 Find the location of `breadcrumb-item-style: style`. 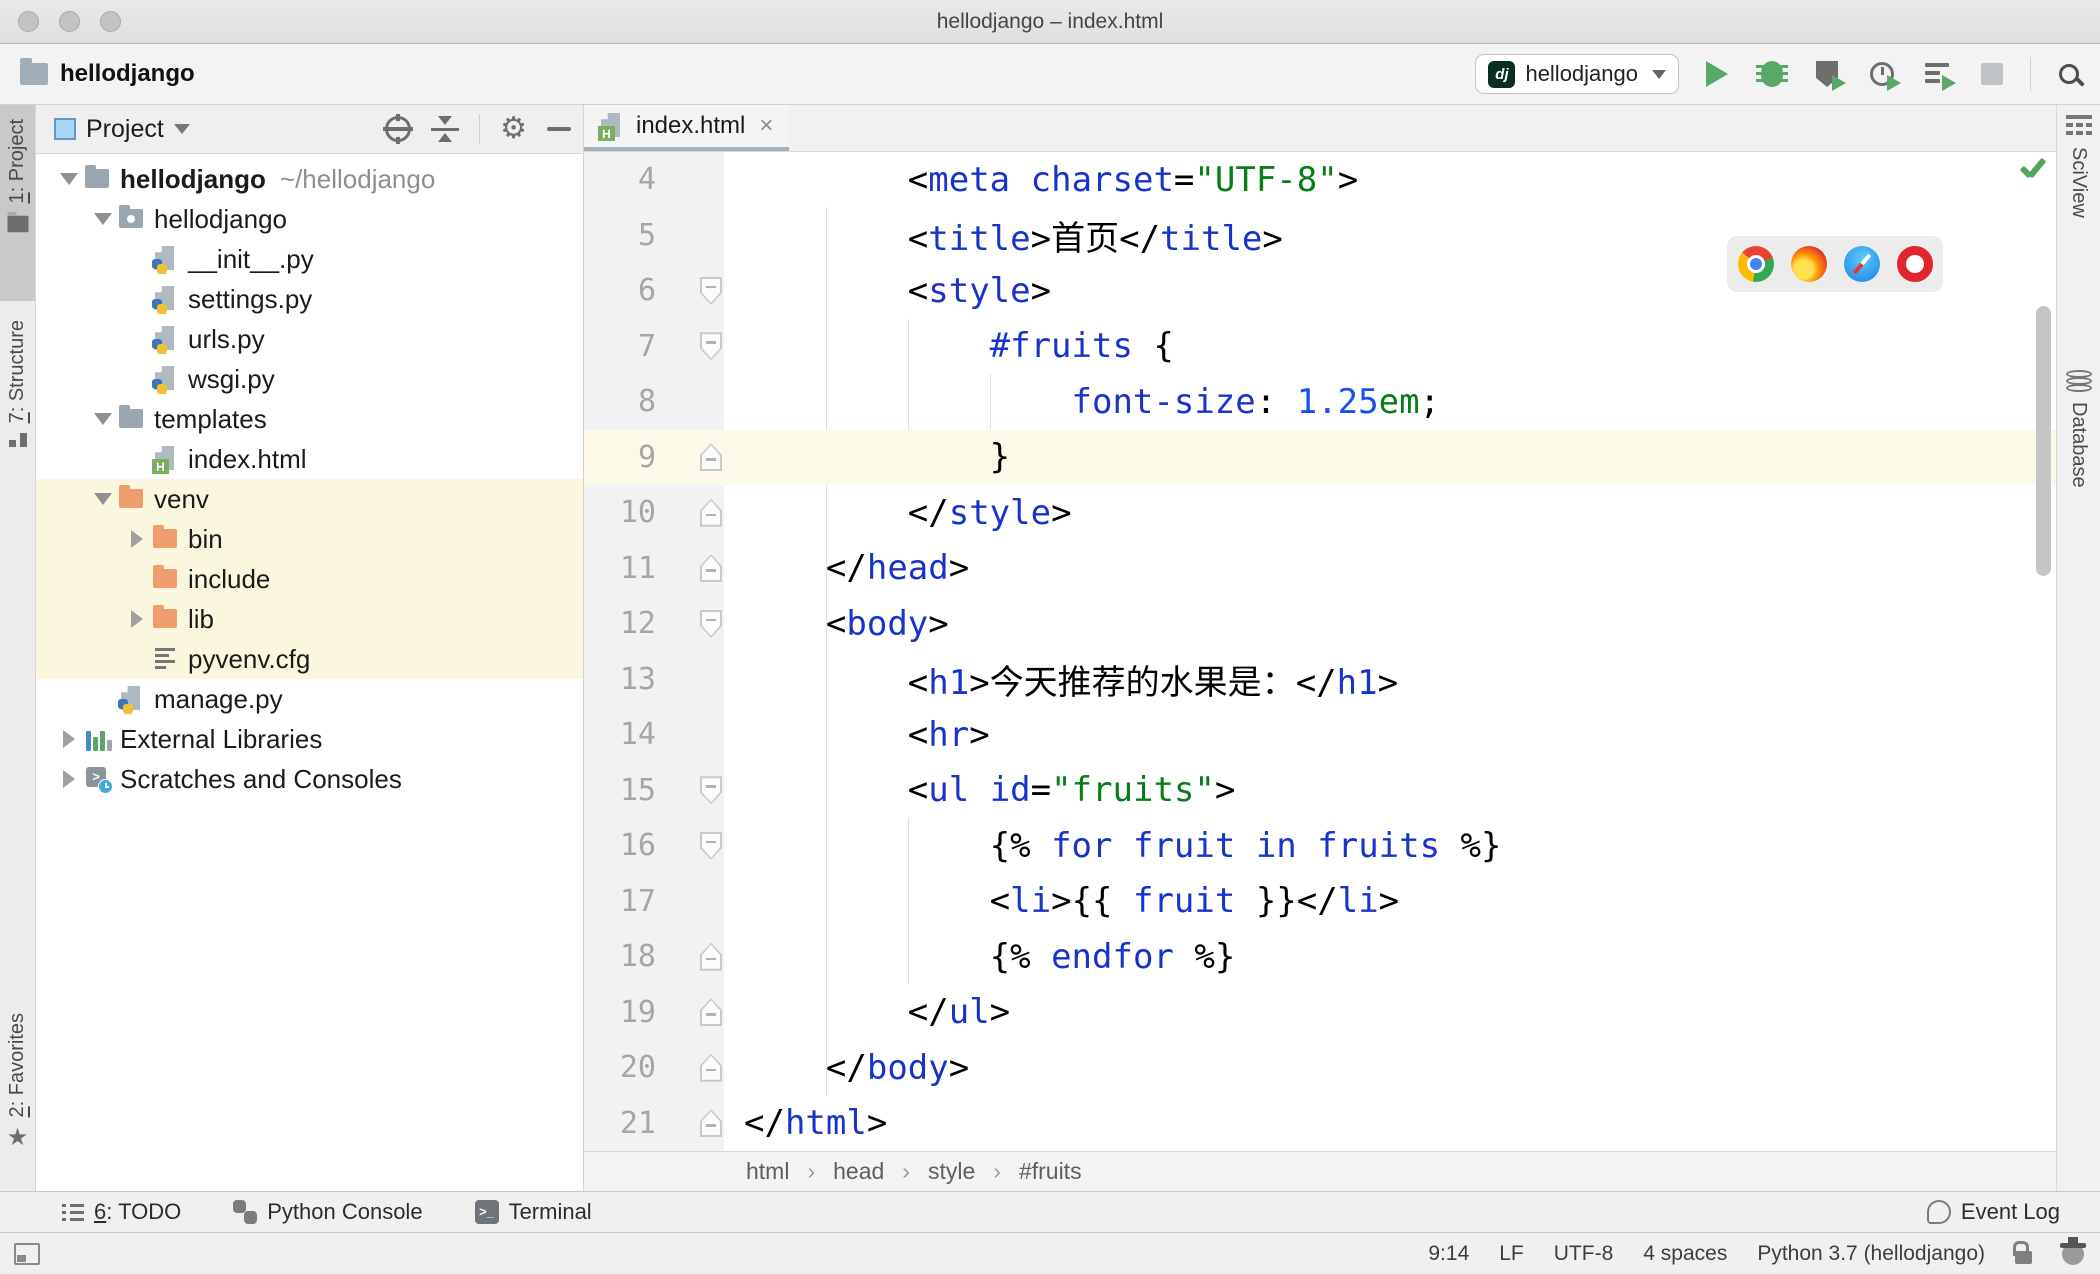

breadcrumb-item-style: style is located at coordinates (951, 1171).